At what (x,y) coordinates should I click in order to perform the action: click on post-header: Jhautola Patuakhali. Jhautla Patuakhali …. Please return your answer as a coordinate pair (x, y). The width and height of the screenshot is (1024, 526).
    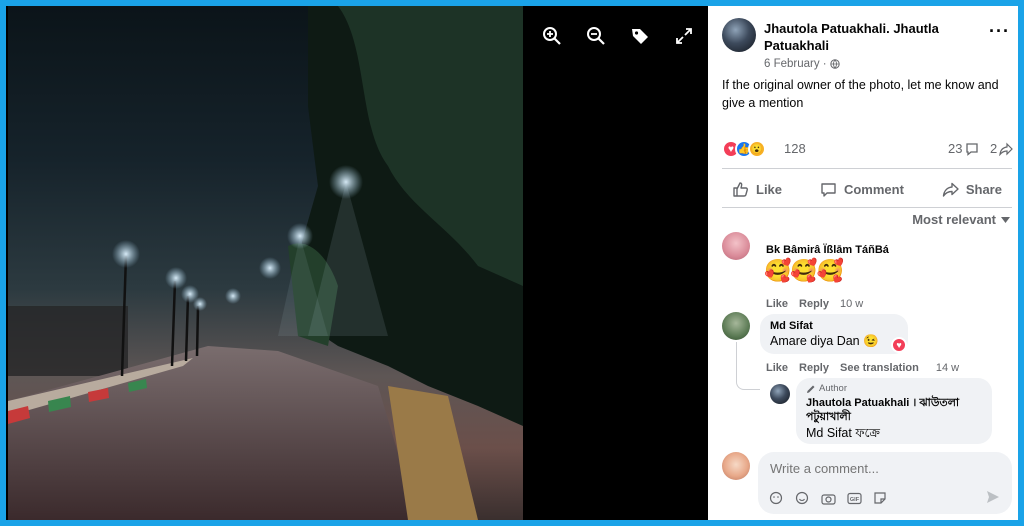
    Looking at the image, I should click on (867, 44).